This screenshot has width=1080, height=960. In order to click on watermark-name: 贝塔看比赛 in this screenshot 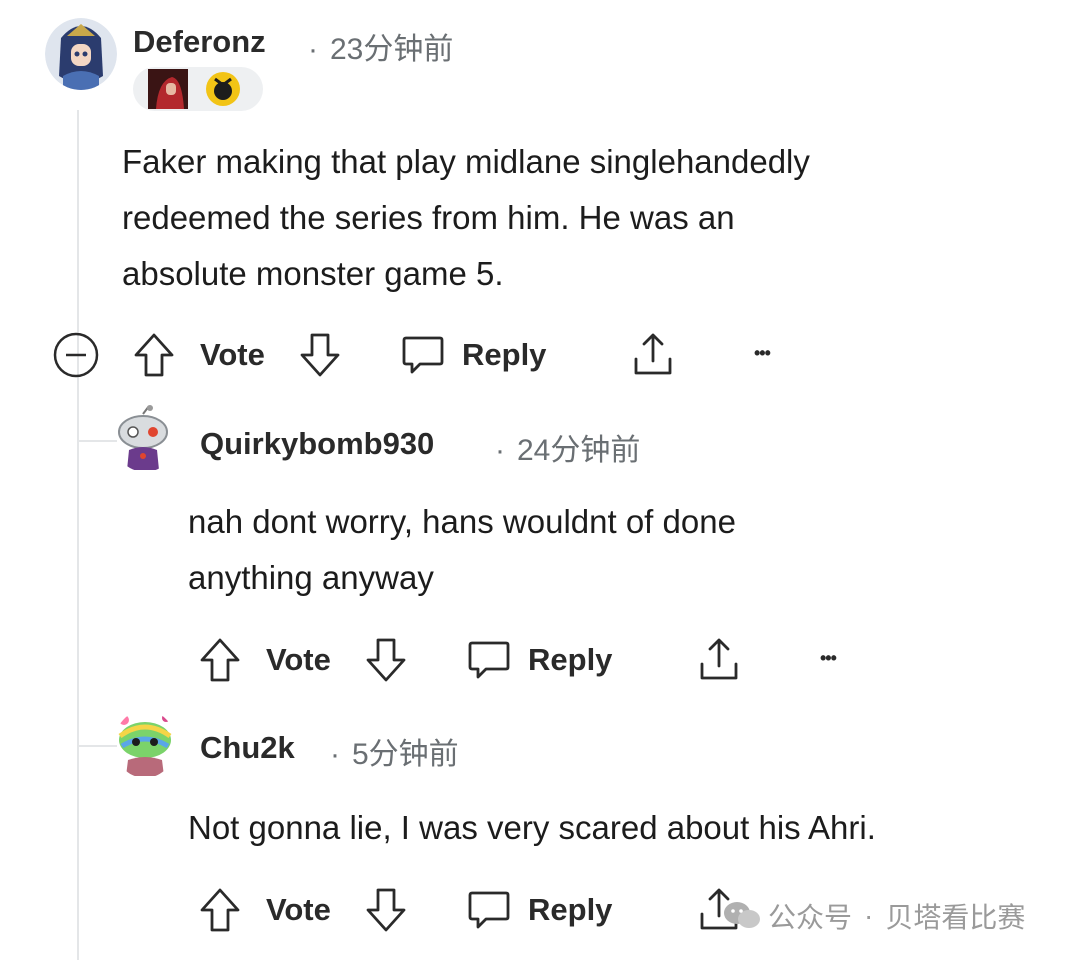, I will do `click(955, 917)`.